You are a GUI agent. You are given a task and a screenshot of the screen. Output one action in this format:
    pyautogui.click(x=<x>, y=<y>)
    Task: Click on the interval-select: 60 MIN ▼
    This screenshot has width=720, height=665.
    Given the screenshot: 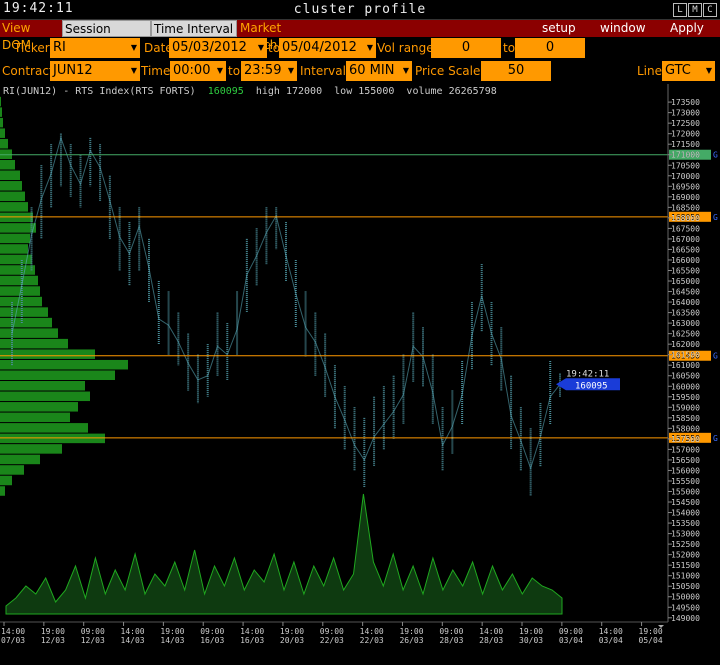 What is the action you would take?
    pyautogui.click(x=379, y=71)
    